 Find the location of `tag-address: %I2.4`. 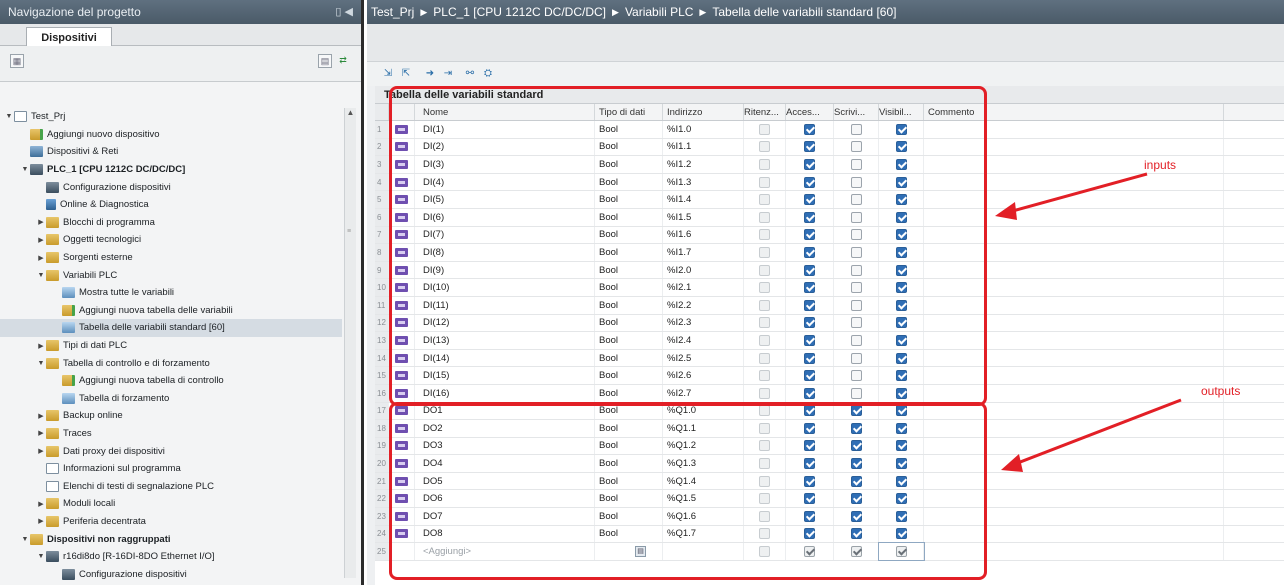

tag-address: %I2.4 is located at coordinates (703, 340).